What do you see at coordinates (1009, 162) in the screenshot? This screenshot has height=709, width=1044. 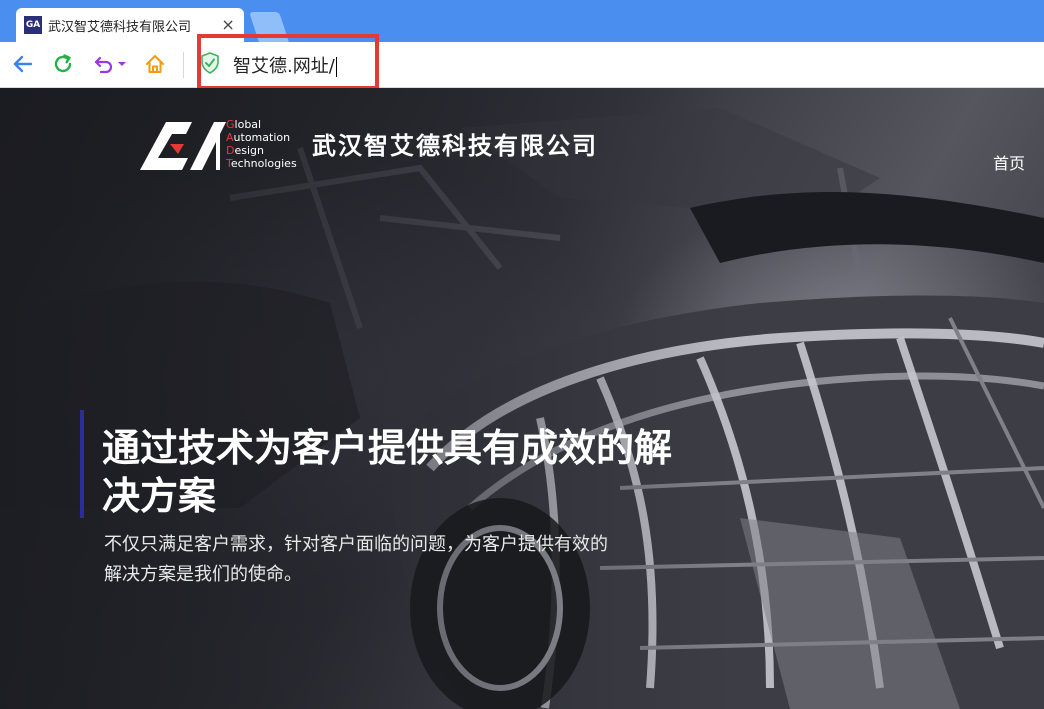 I see `nav-home-link: 首页` at bounding box center [1009, 162].